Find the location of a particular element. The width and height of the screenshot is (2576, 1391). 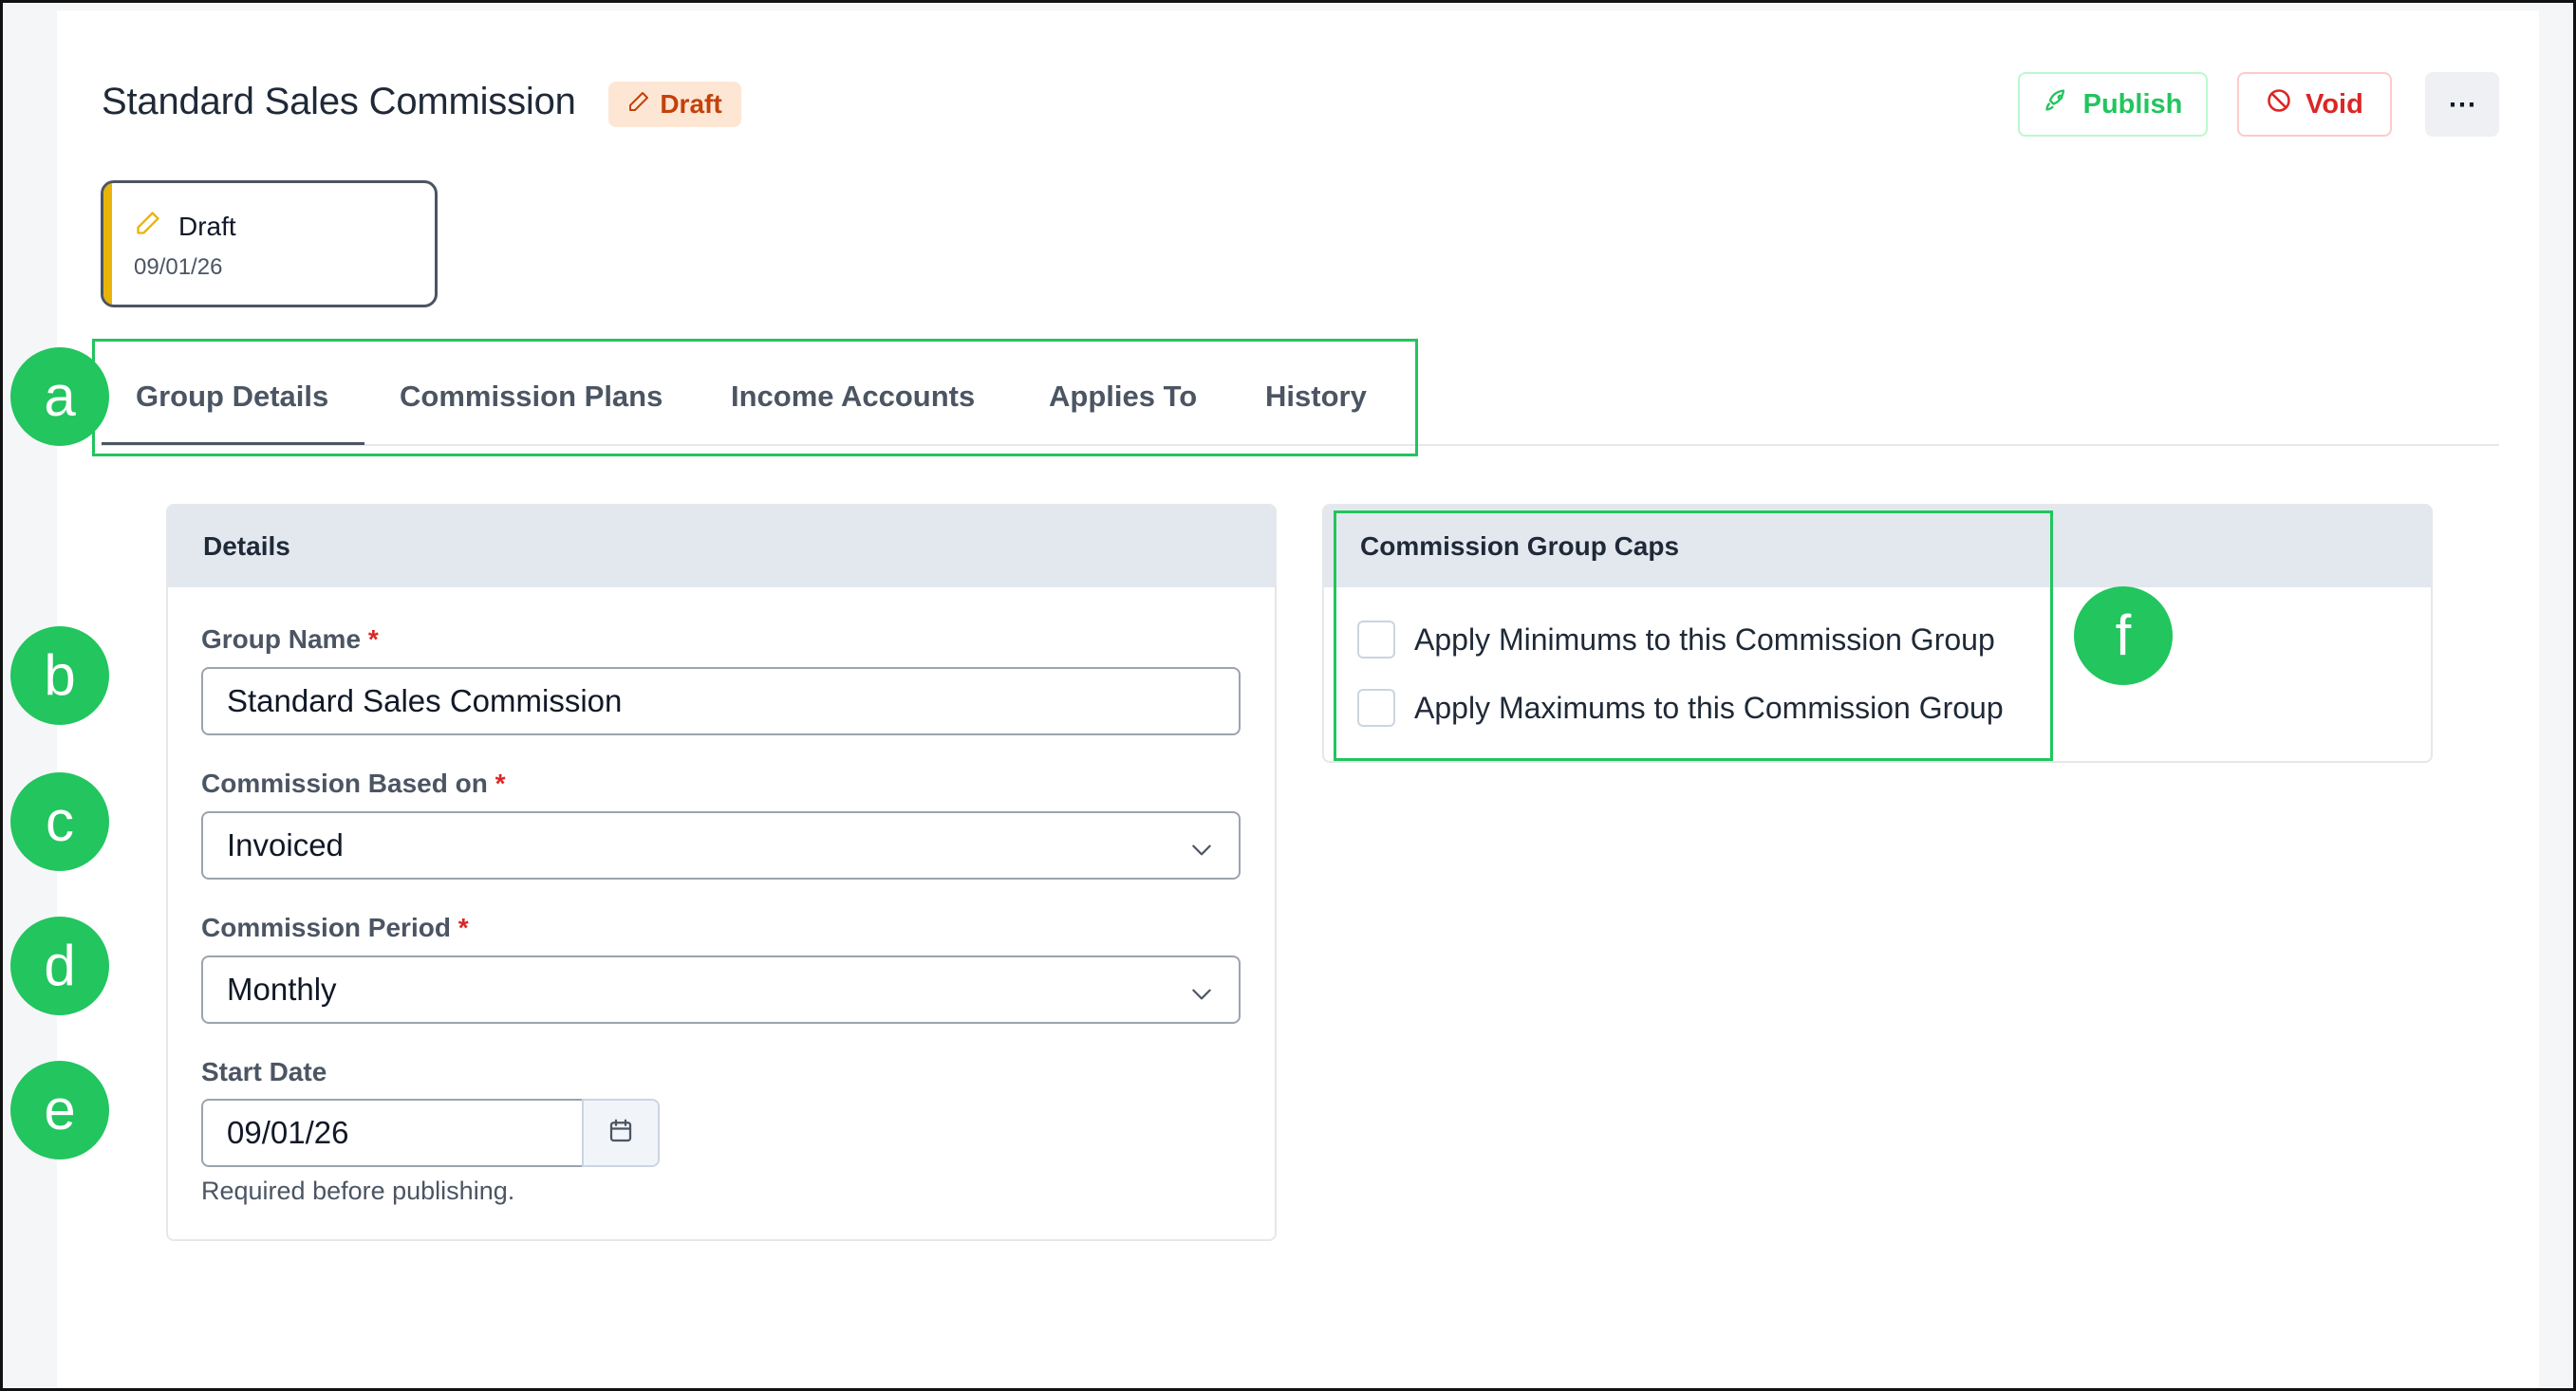

status-badge: Draft is located at coordinates (674, 104).